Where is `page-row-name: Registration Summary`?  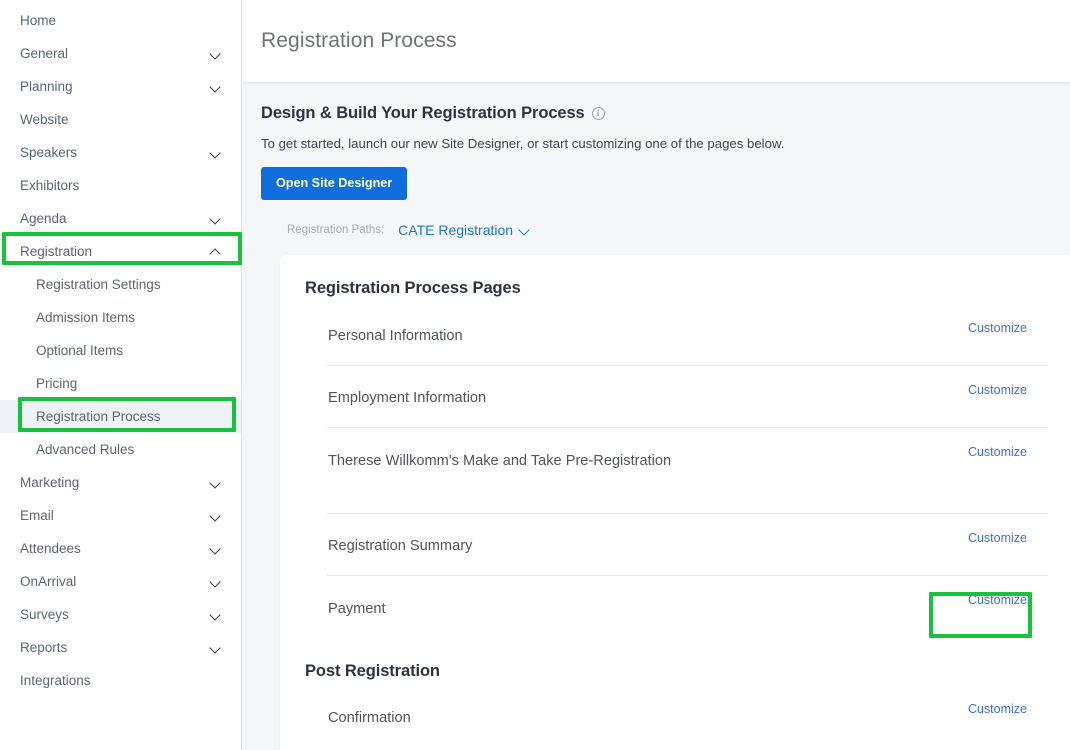
page-row-name: Registration Summary is located at coordinates (400, 546).